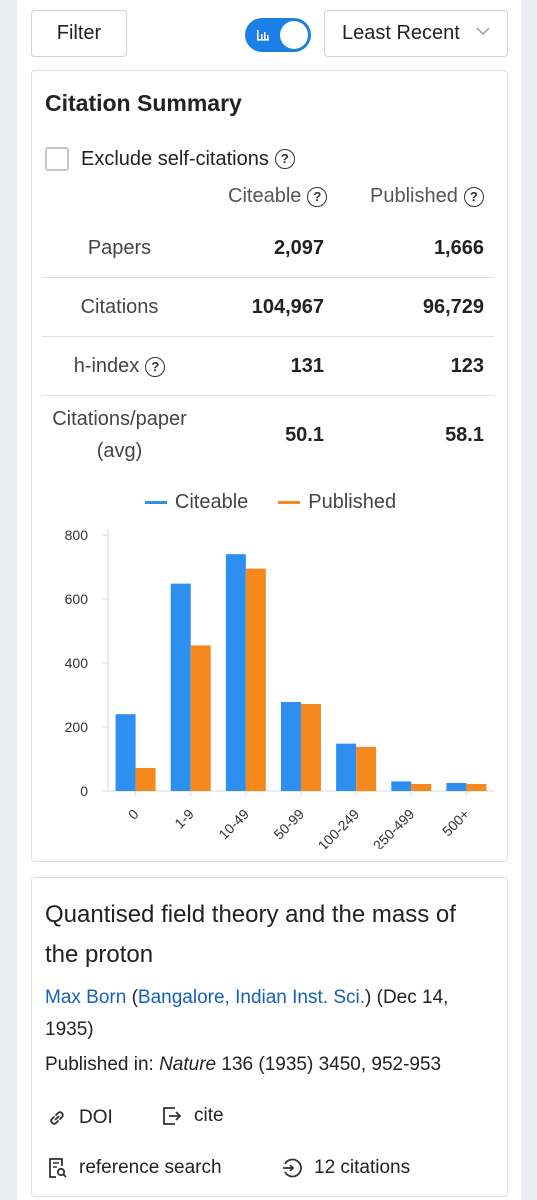  I want to click on x-tick-label: 500+, so click(456, 823).